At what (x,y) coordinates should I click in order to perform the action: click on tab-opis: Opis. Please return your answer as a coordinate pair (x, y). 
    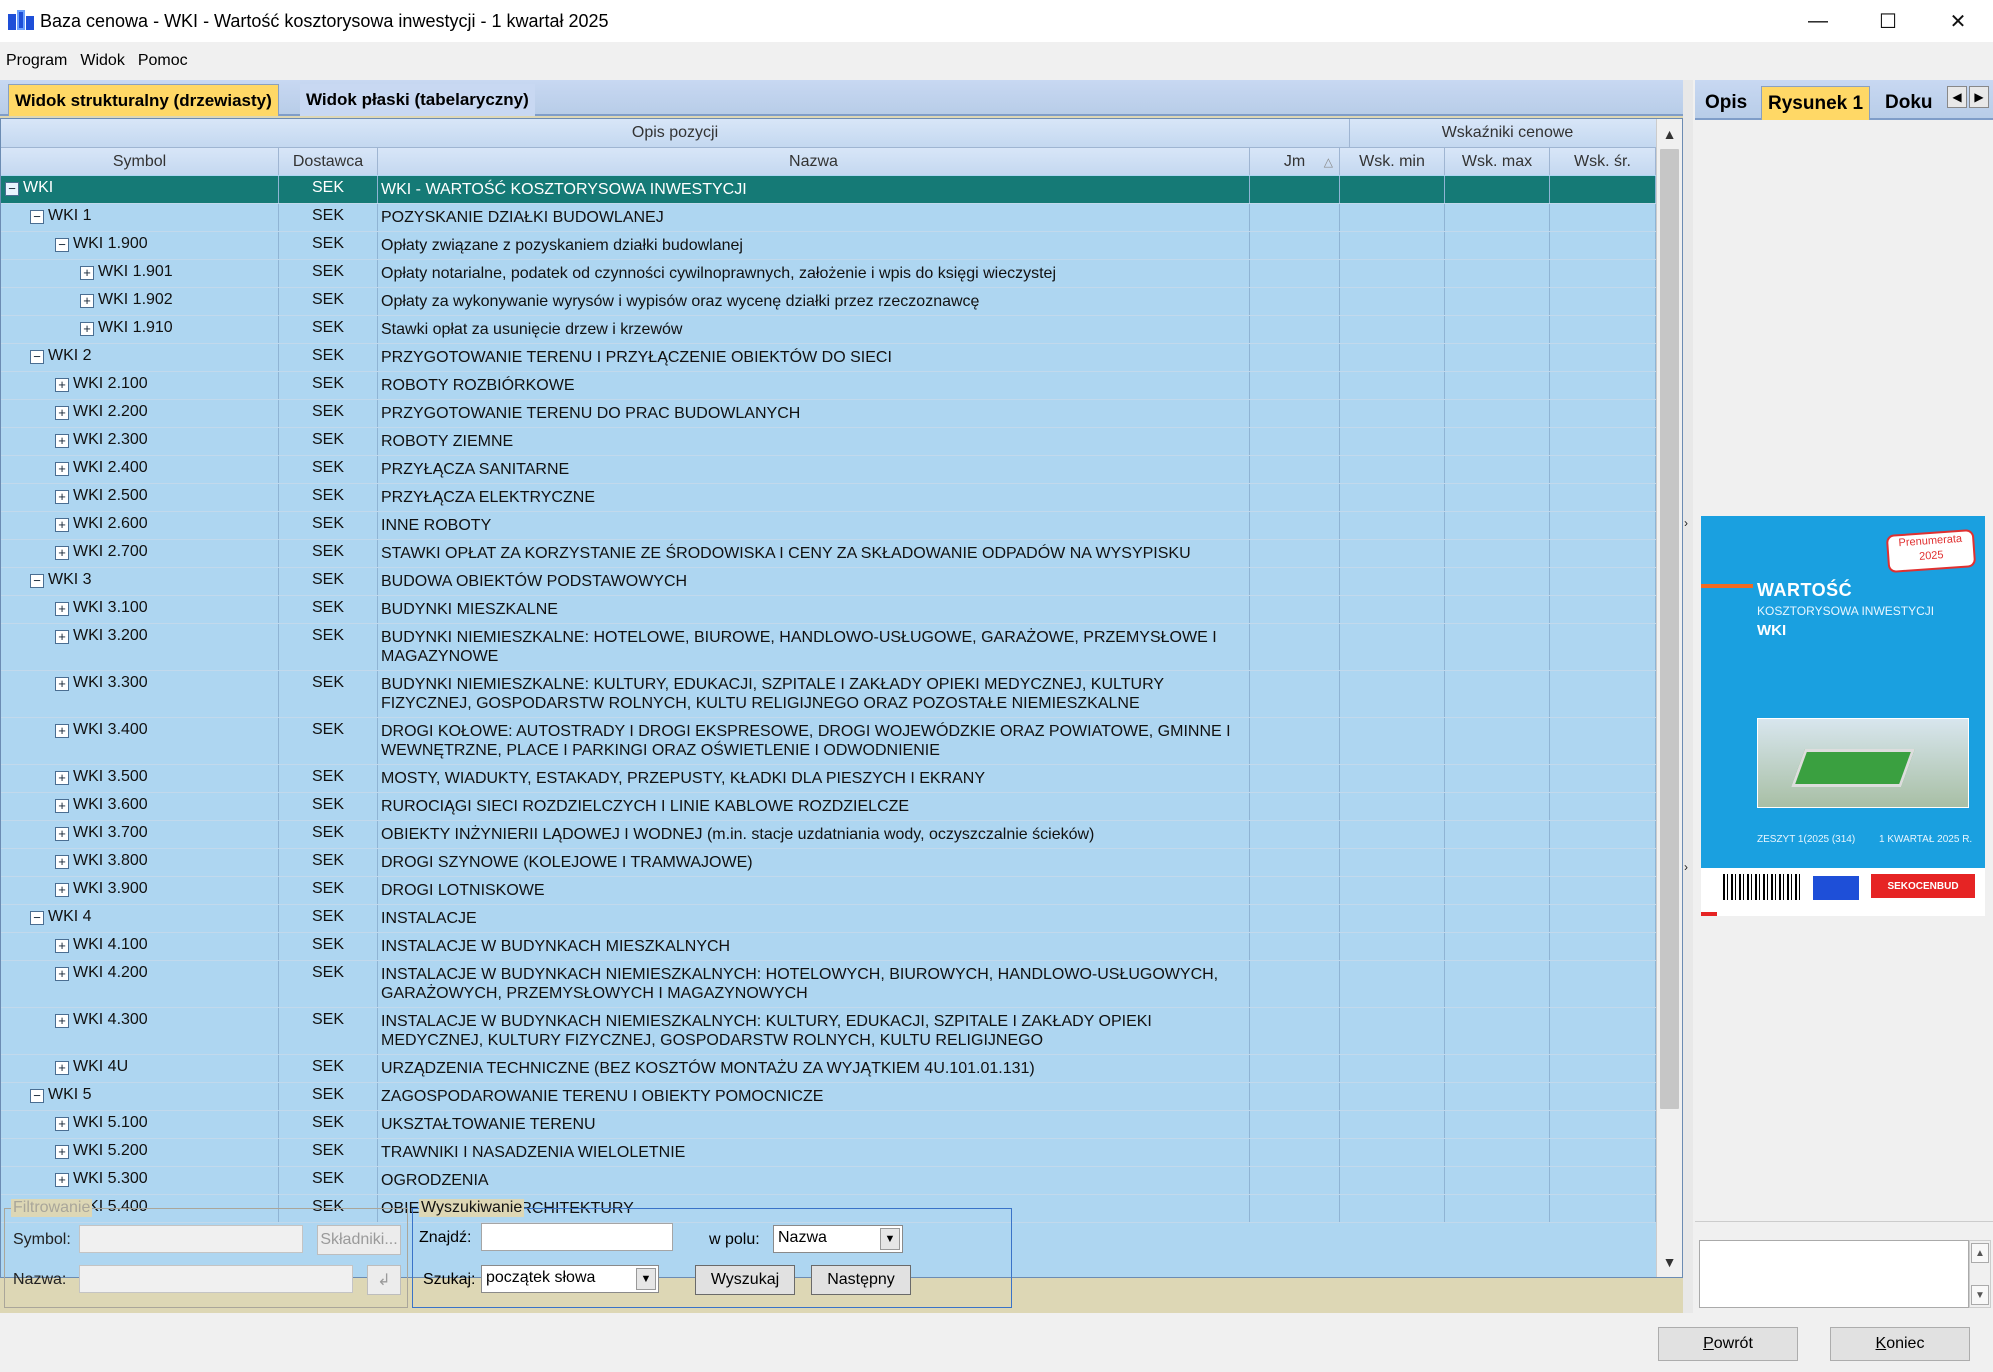
    Looking at the image, I should click on (1726, 103).